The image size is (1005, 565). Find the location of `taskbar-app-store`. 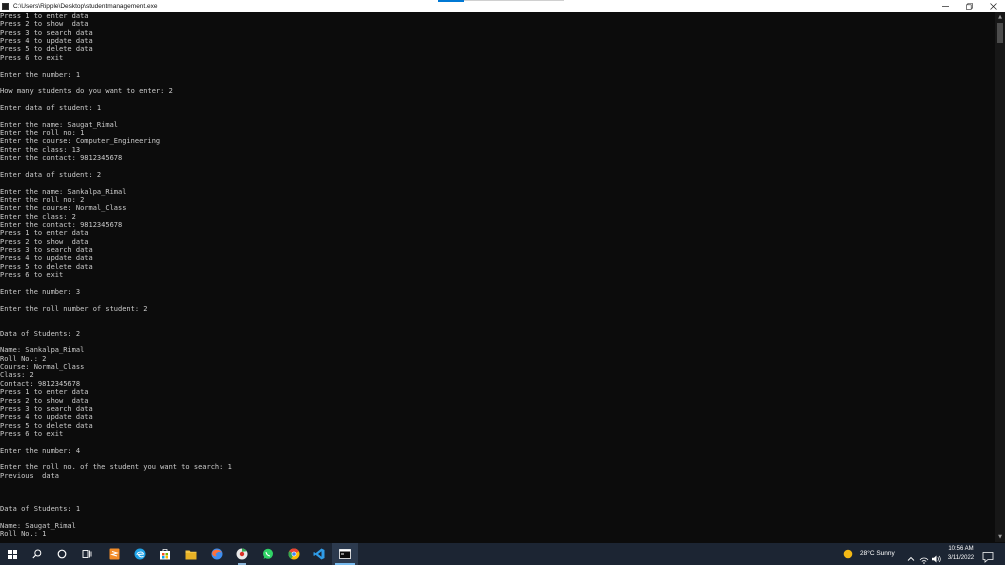

taskbar-app-store is located at coordinates (165, 554).